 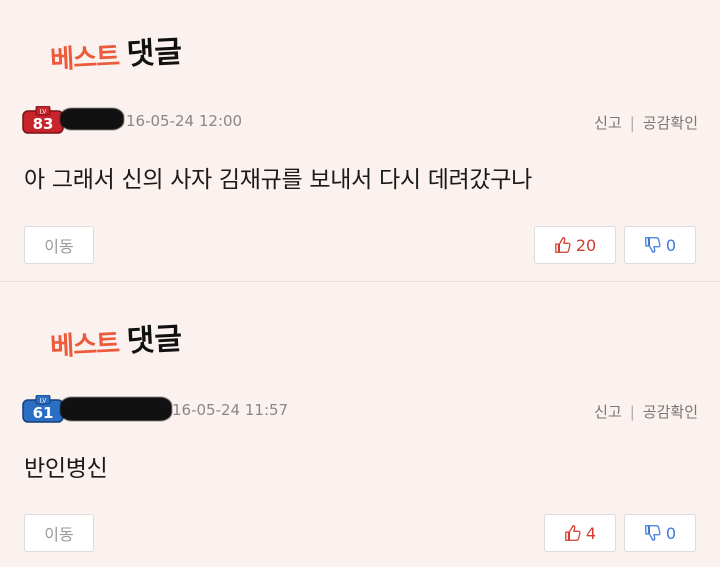 I want to click on comment-date: 16-05-24 11:57, so click(x=230, y=410).